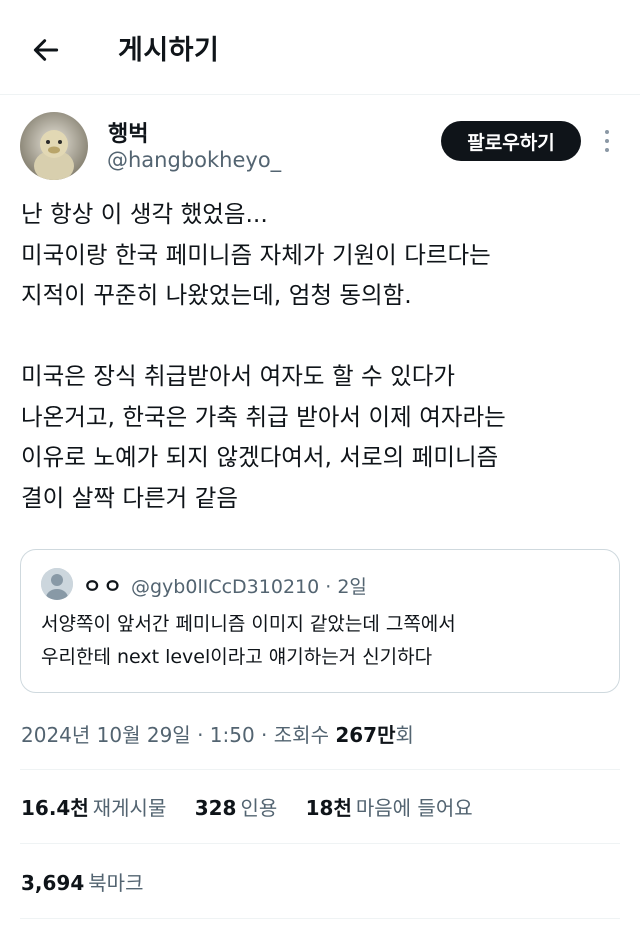 This screenshot has height=933, width=640. What do you see at coordinates (215, 808) in the screenshot?
I see `quotes-count: 328` at bounding box center [215, 808].